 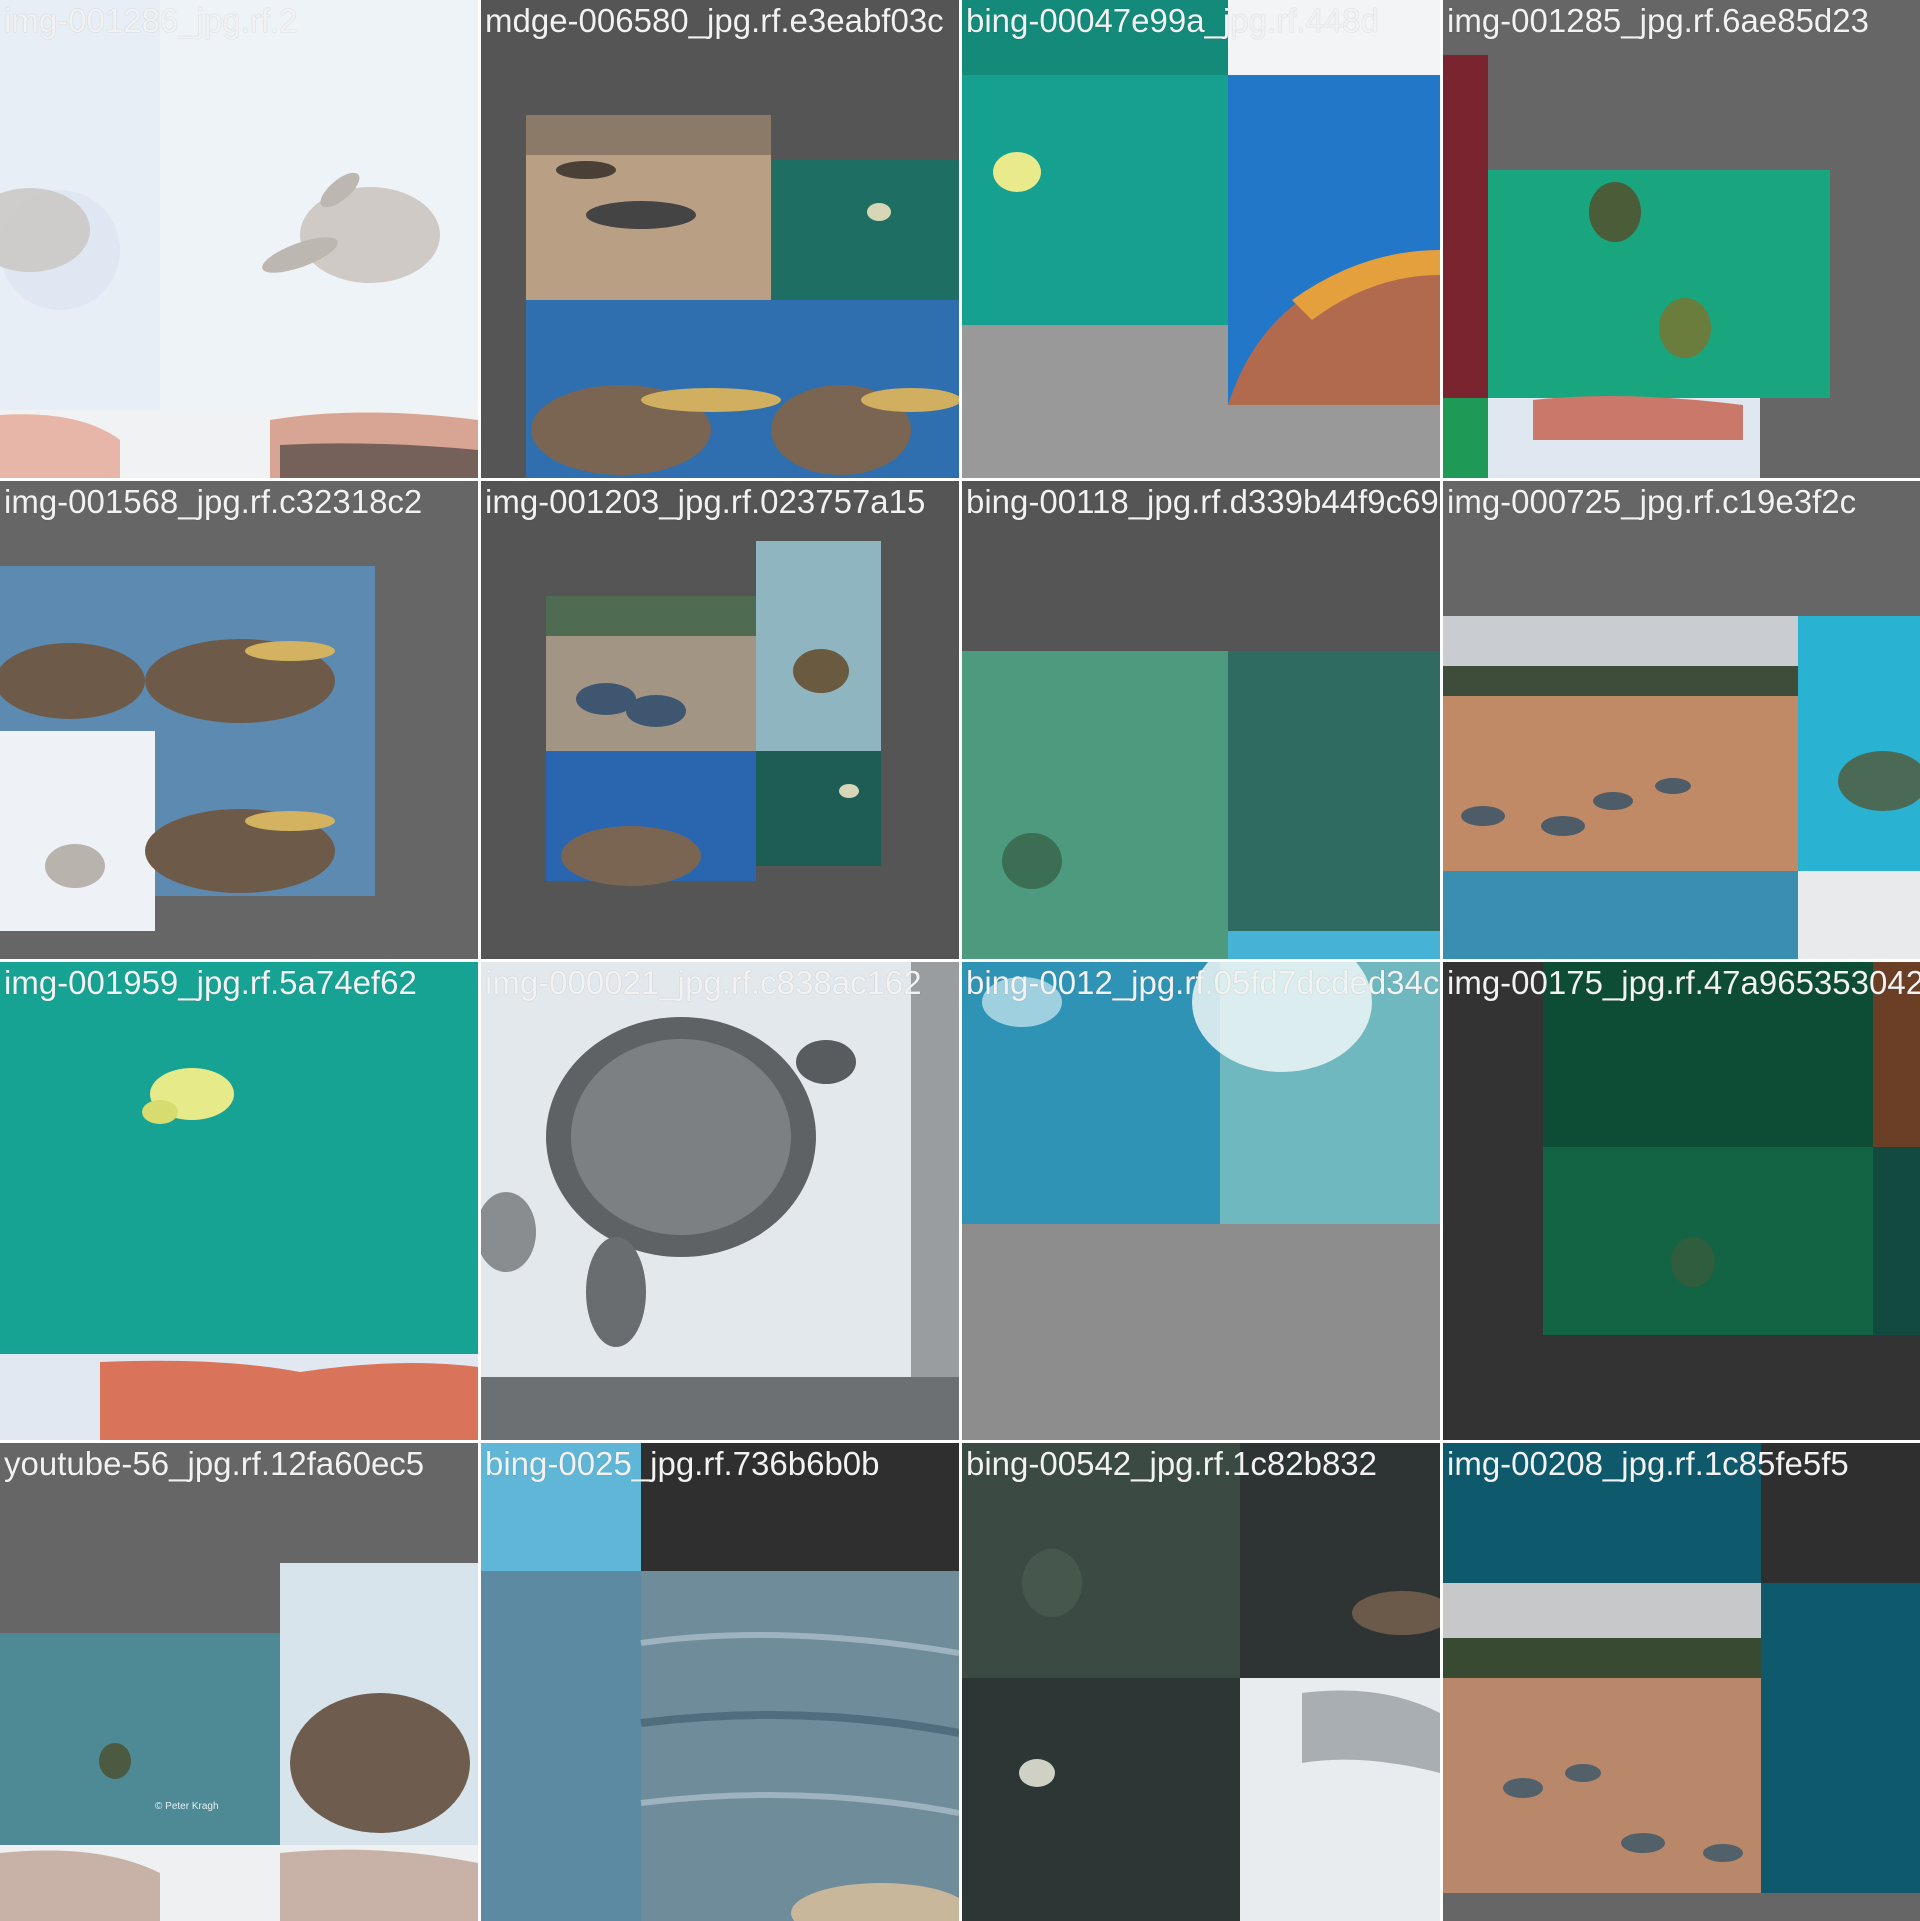 I want to click on tile-13-scene, so click(x=239, y=1682).